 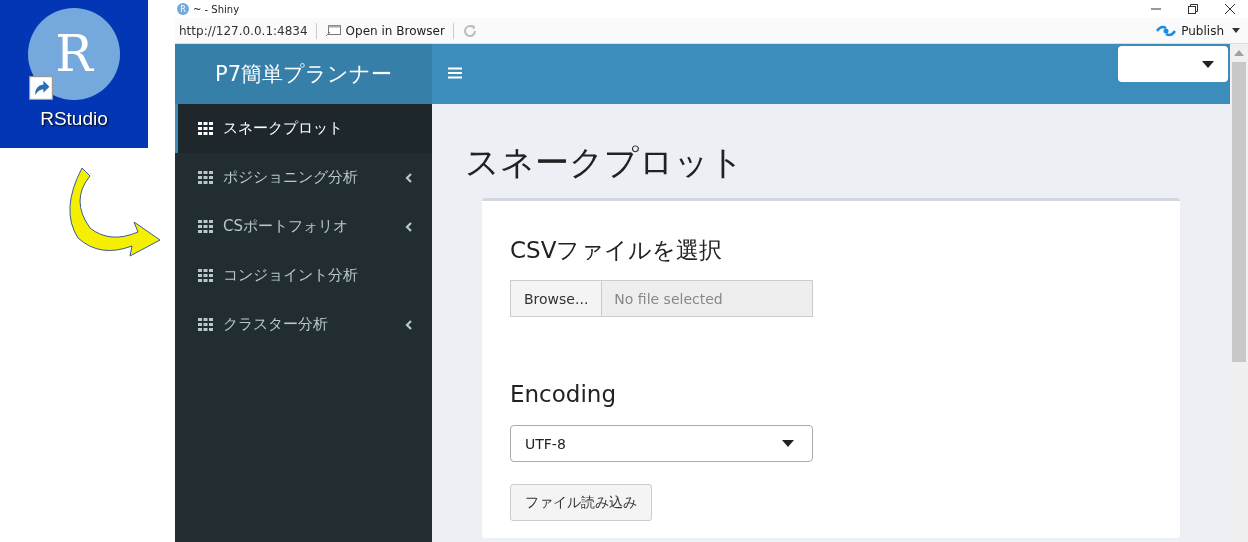 I want to click on load-file-button: ファイル読み込み, so click(x=581, y=502).